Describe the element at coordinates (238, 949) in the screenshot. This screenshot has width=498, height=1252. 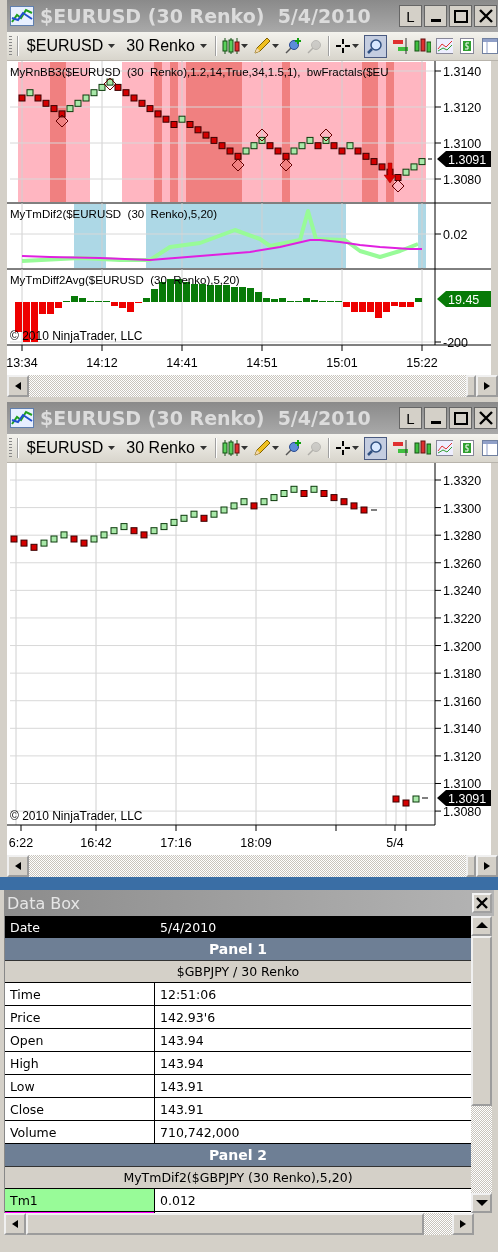
I see `section-header: Panel 1` at that location.